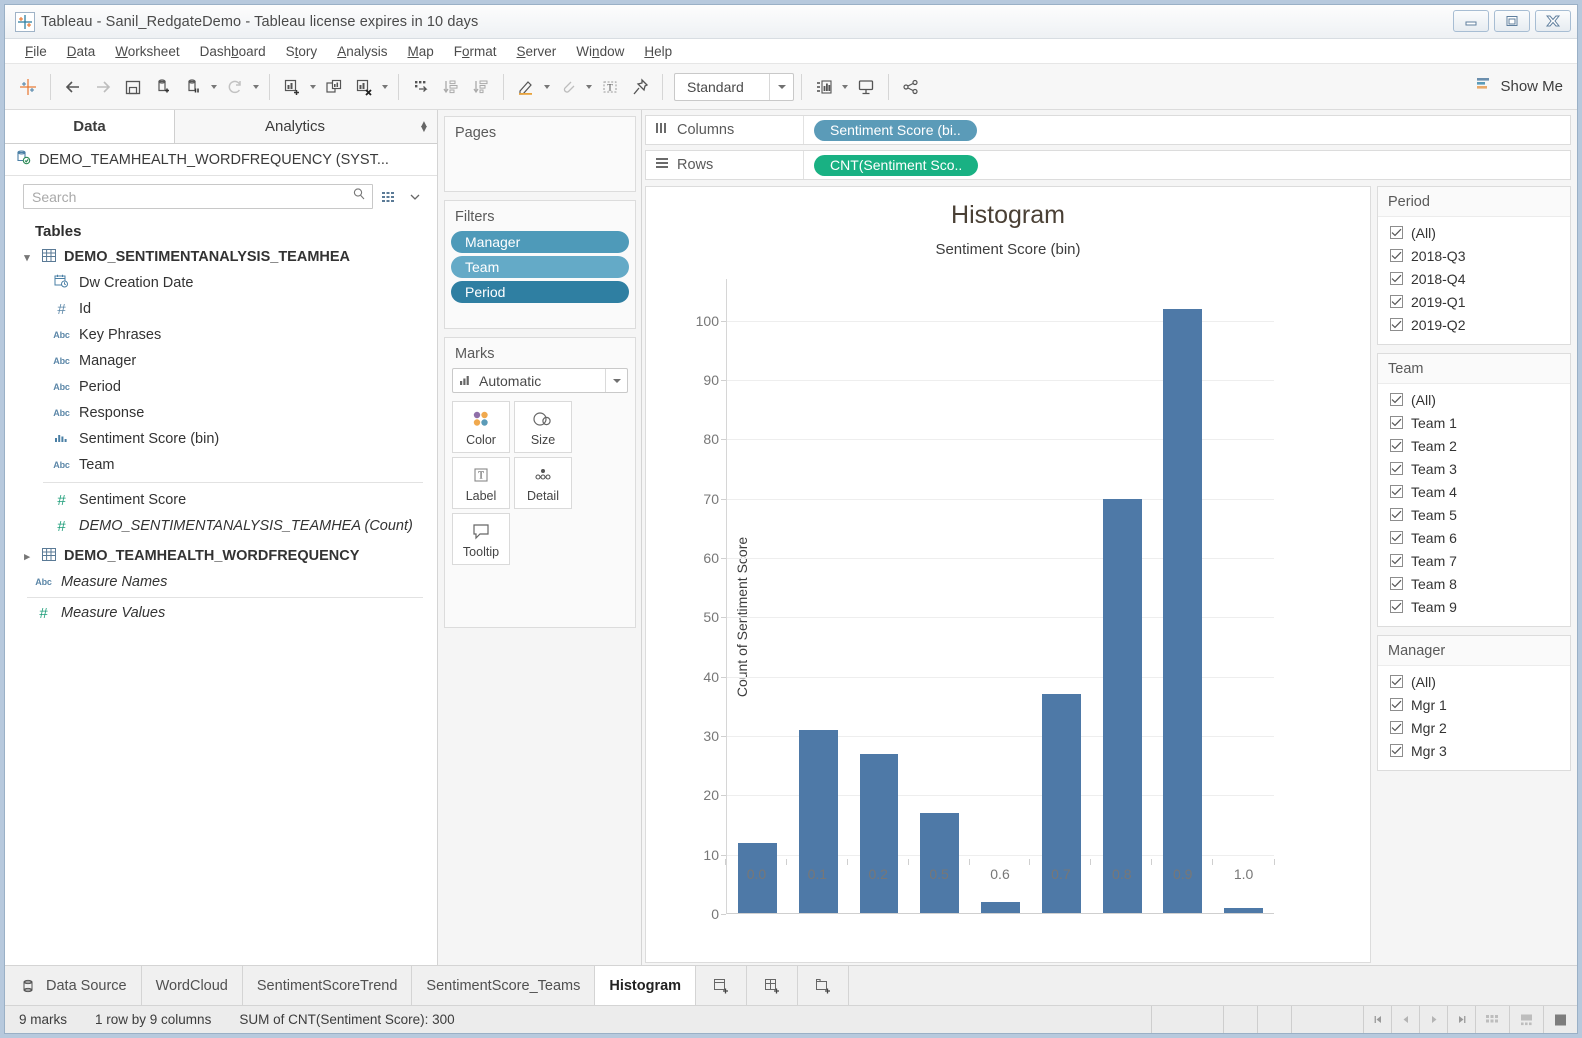  Describe the element at coordinates (1474, 704) in the screenshot. I see `filter-item: Mgr 1` at that location.